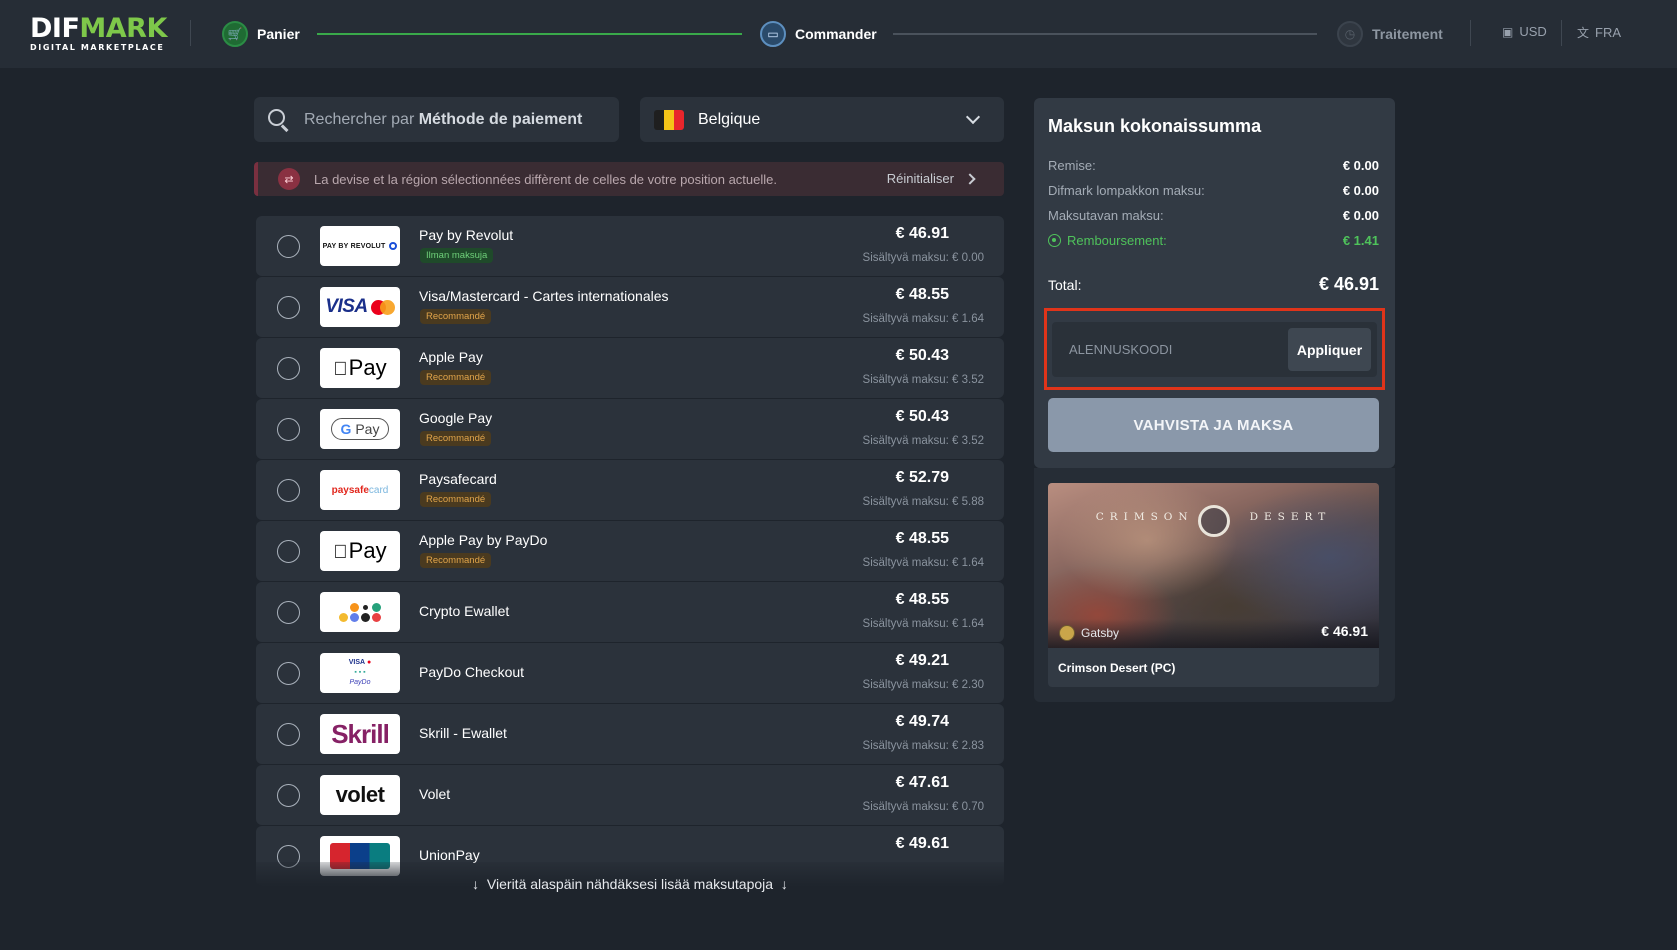 The height and width of the screenshot is (950, 1677). Describe the element at coordinates (923, 807) in the screenshot. I see `payment-fee: Sisältyvä maksu: € 0.70` at that location.